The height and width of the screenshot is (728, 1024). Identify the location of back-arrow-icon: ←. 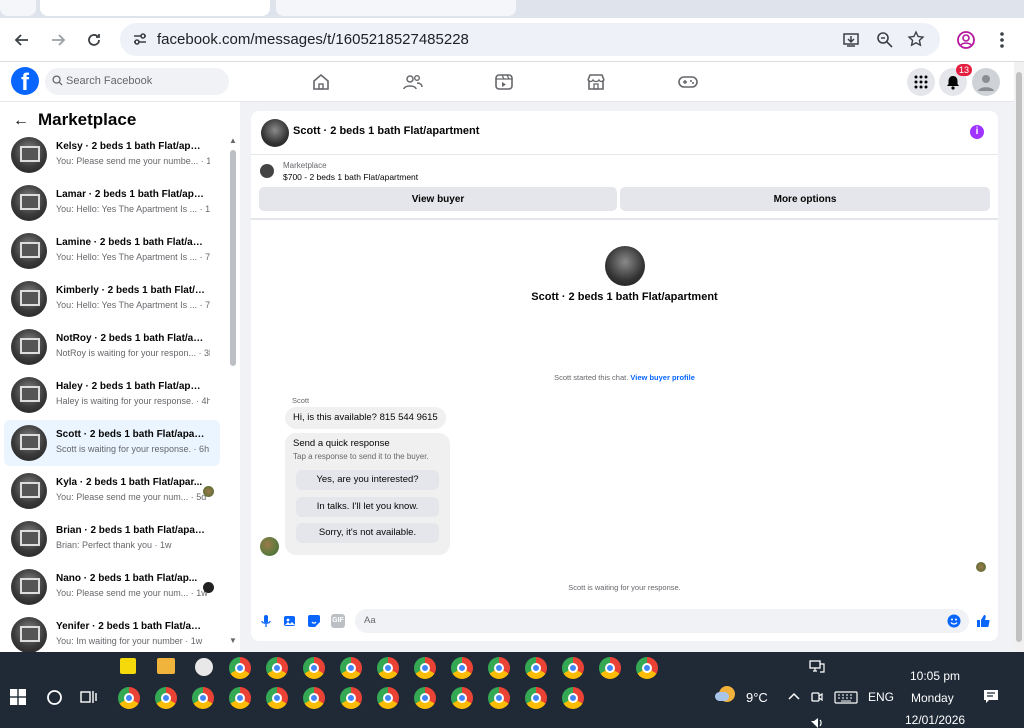
(21, 121).